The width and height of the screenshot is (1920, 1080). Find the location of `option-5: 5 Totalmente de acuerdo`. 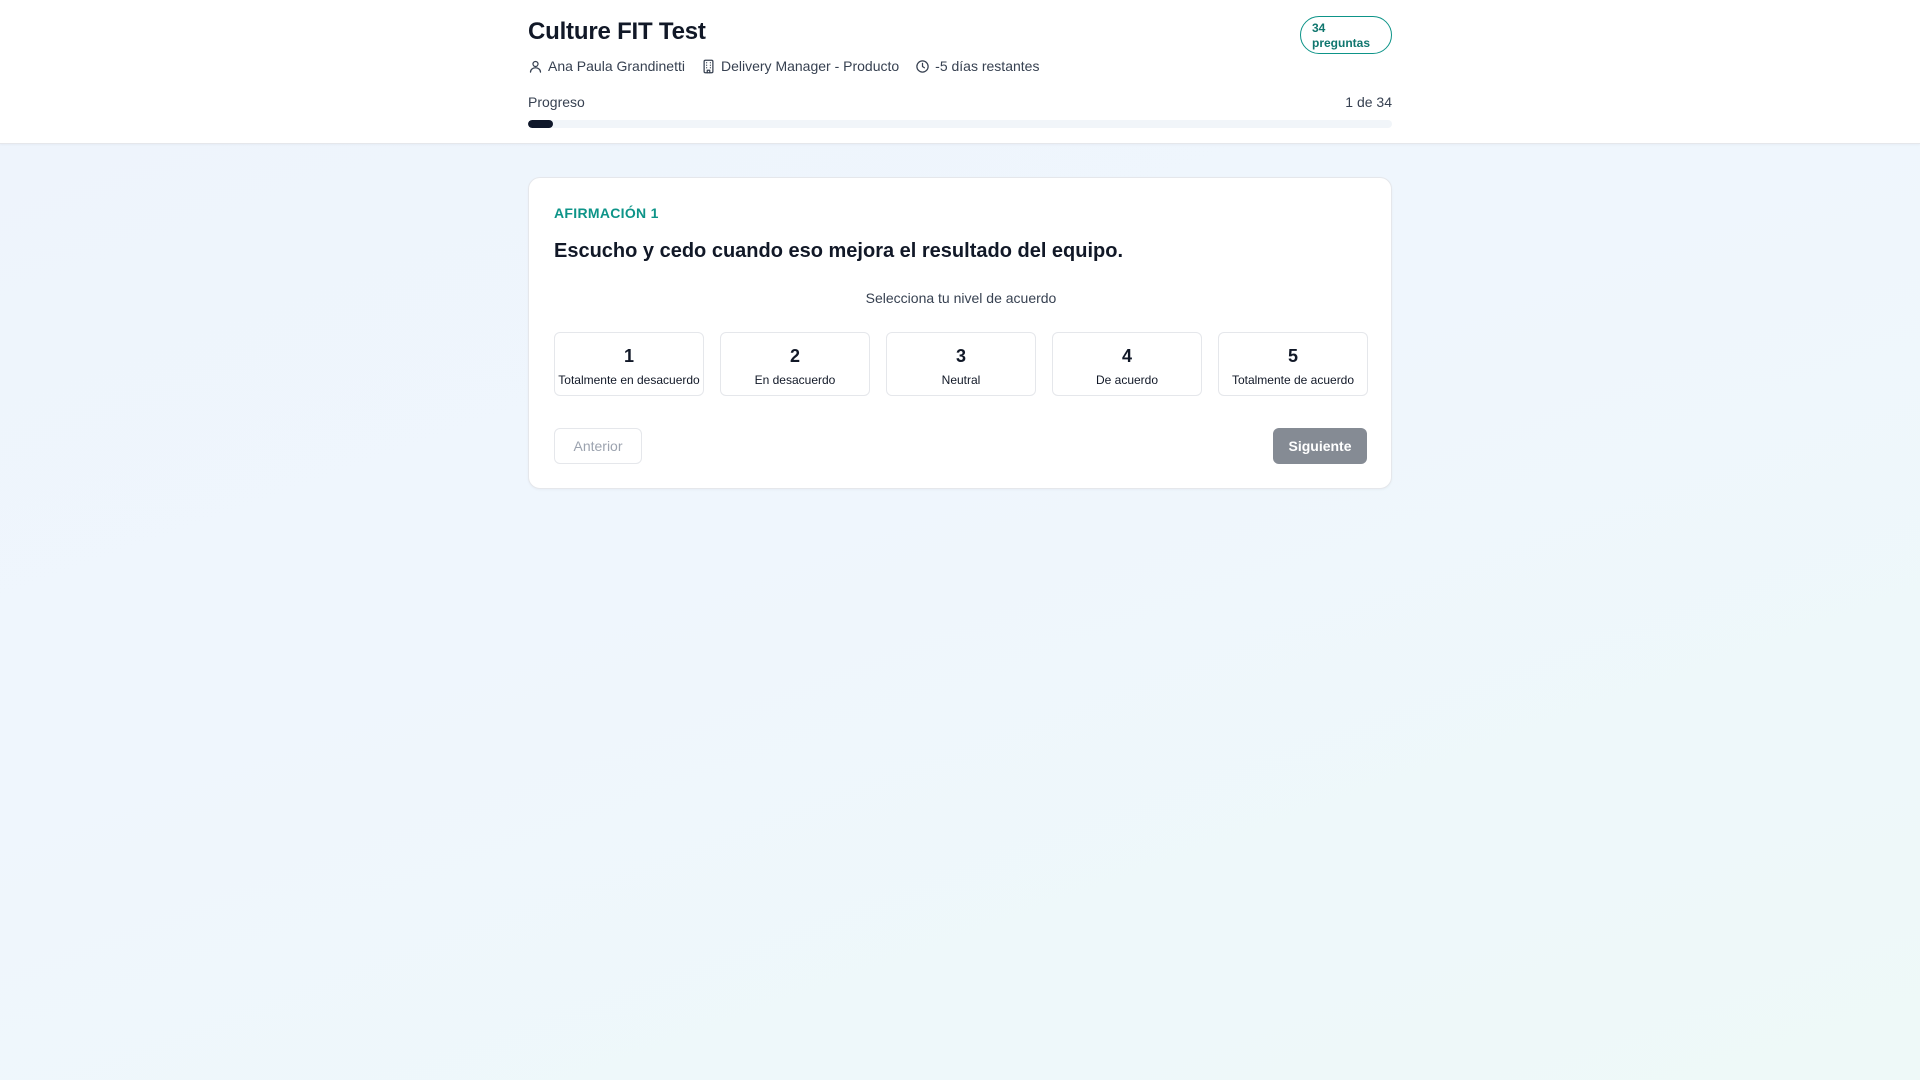

option-5: 5 Totalmente de acuerdo is located at coordinates (1293, 364).